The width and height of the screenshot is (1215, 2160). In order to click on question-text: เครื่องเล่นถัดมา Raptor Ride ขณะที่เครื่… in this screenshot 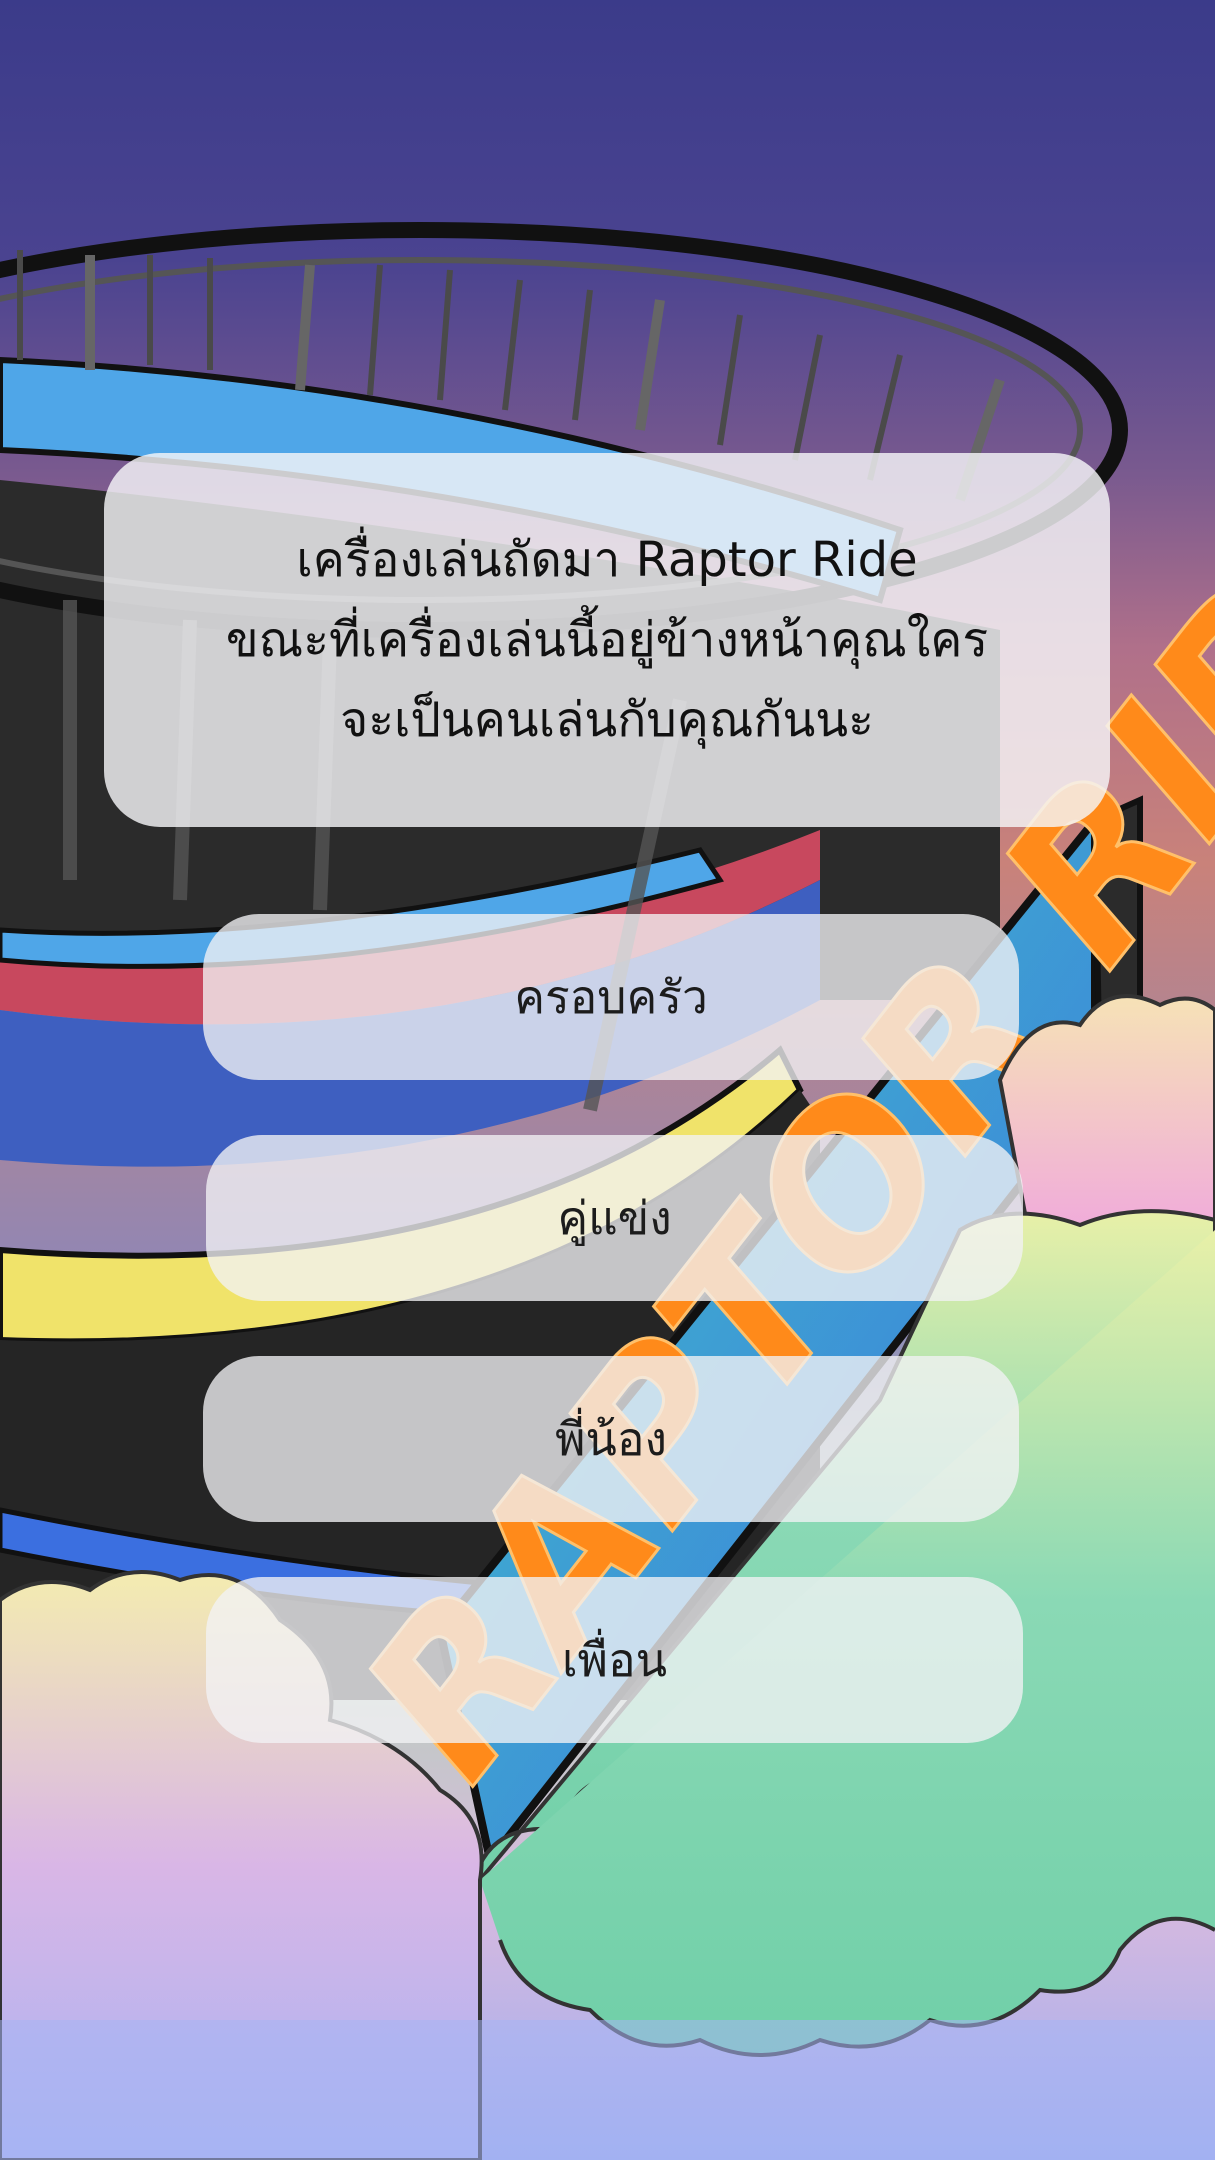, I will do `click(607, 640)`.